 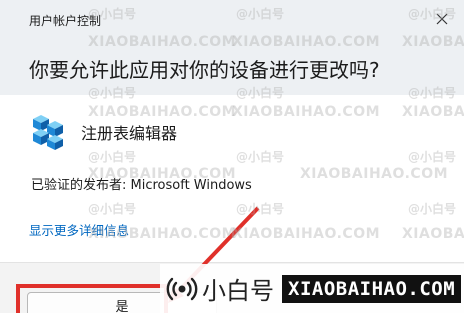 I want to click on brand-name-cn: 小白号, so click(x=238, y=291).